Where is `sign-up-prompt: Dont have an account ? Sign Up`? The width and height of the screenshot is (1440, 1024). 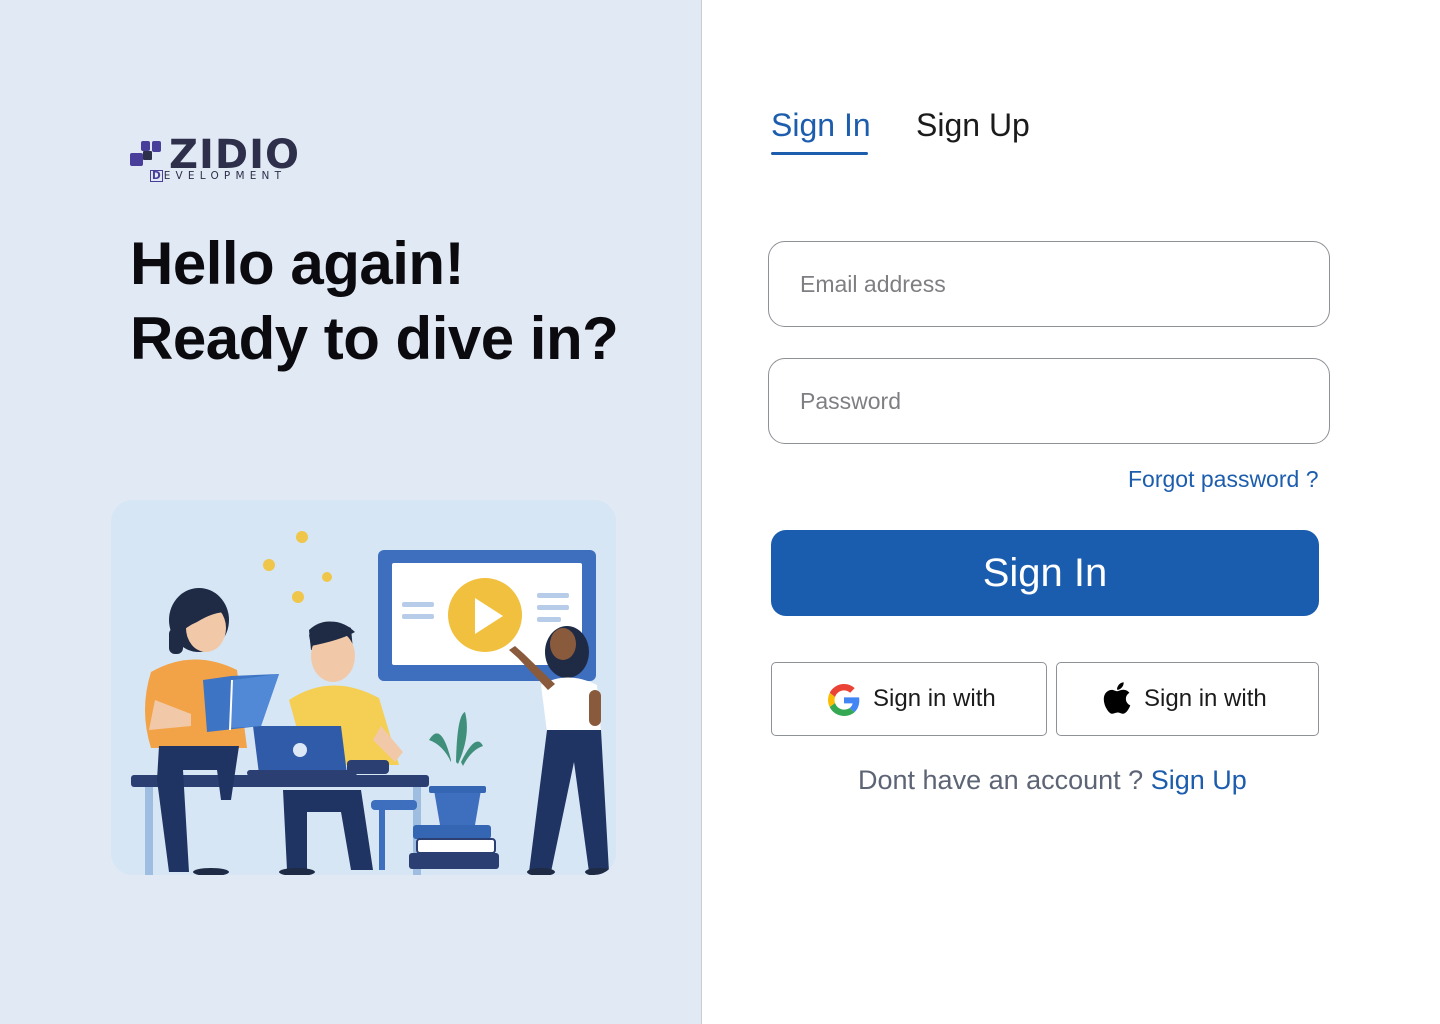 sign-up-prompt: Dont have an account ? Sign Up is located at coordinates (1052, 780).